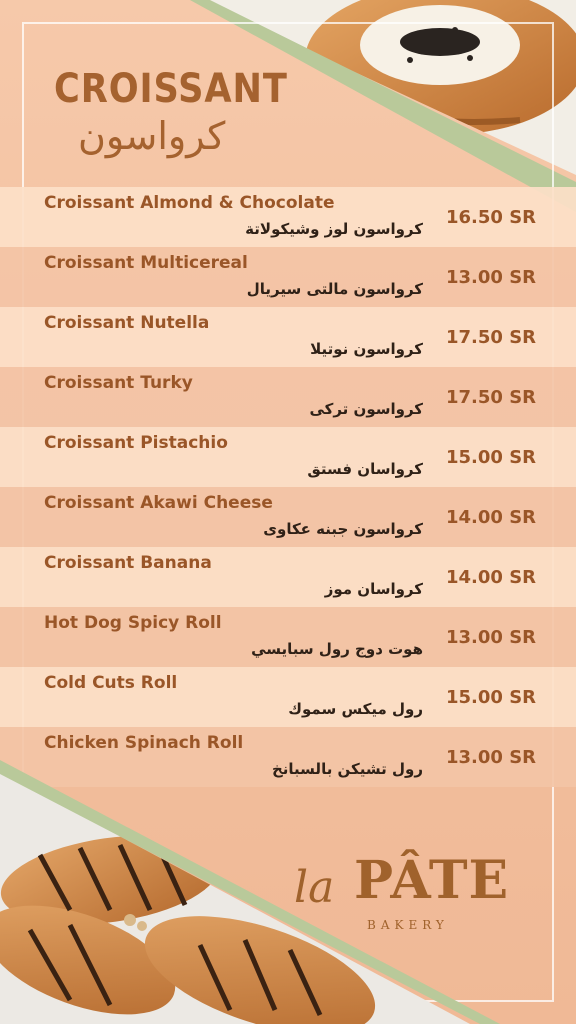 This screenshot has height=1024, width=576. Describe the element at coordinates (288, 397) in the screenshot. I see `menu-item: Croissant Turky كرواسون تركى 17.50 SR` at that location.